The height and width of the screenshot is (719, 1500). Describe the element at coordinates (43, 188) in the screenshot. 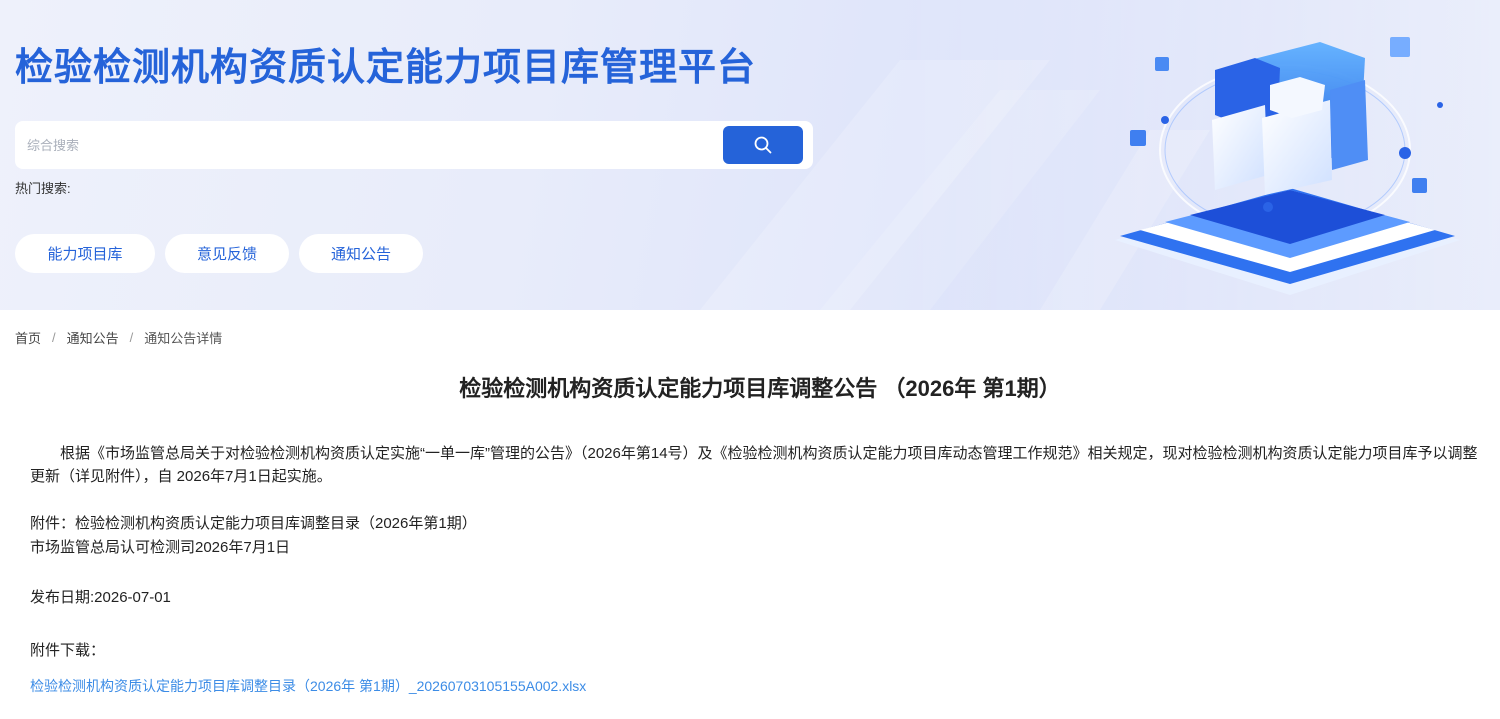

I see `hot-search-label: 热门搜索:` at that location.